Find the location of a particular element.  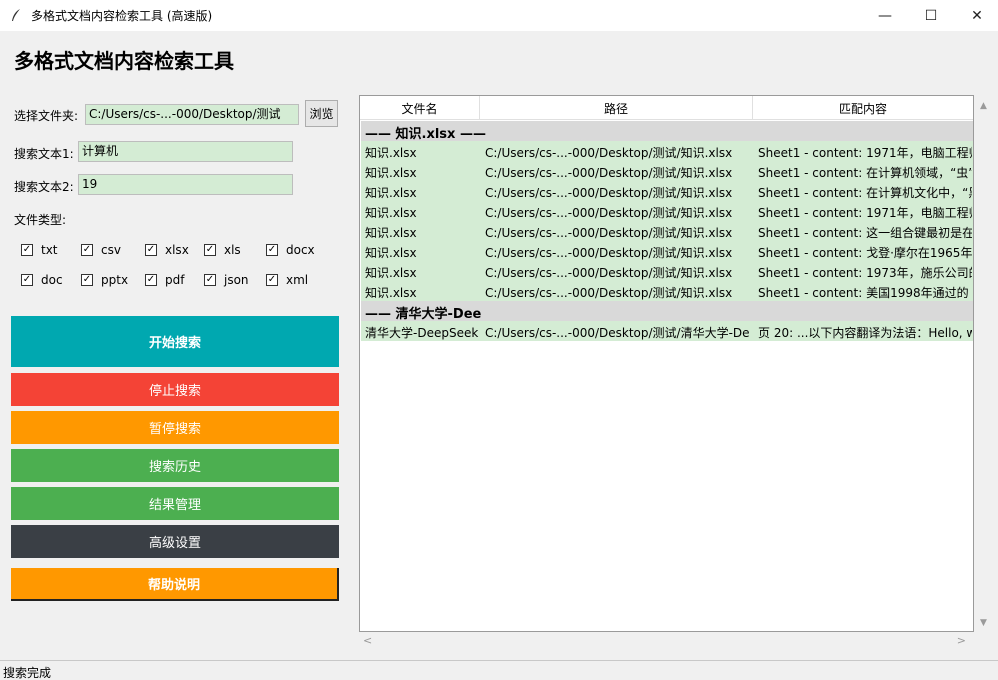

group-row: —— 清华大学-Dee is located at coordinates (667, 311).